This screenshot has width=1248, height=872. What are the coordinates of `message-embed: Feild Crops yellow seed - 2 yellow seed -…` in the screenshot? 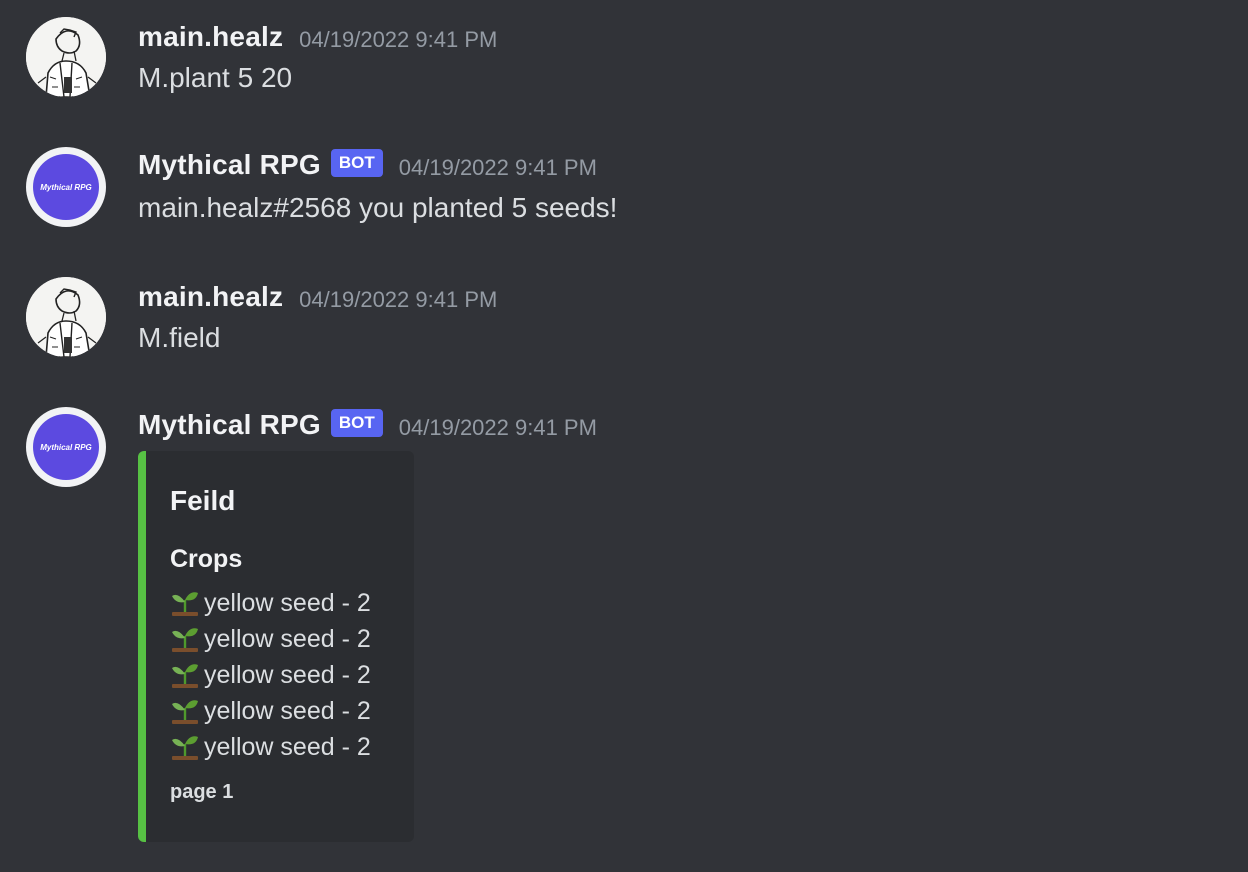 It's located at (276, 646).